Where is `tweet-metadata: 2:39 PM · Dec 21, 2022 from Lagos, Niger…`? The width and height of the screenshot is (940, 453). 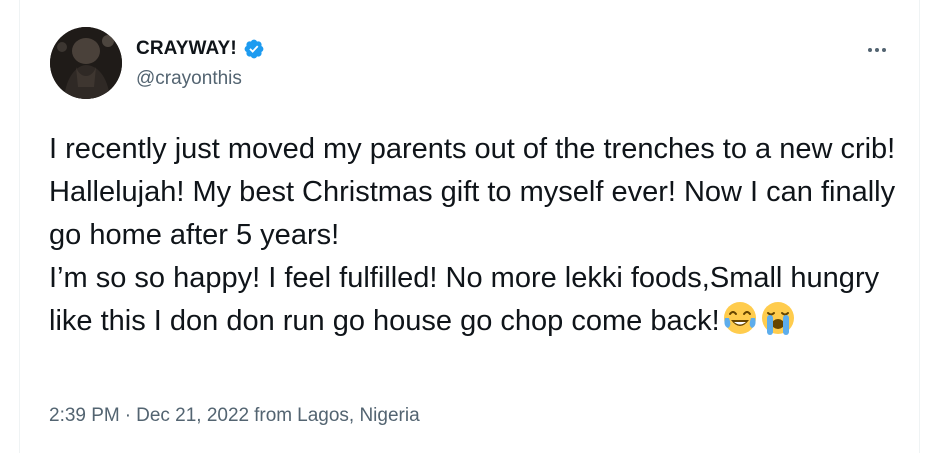
tweet-metadata: 2:39 PM · Dec 21, 2022 from Lagos, Niger… is located at coordinates (234, 416).